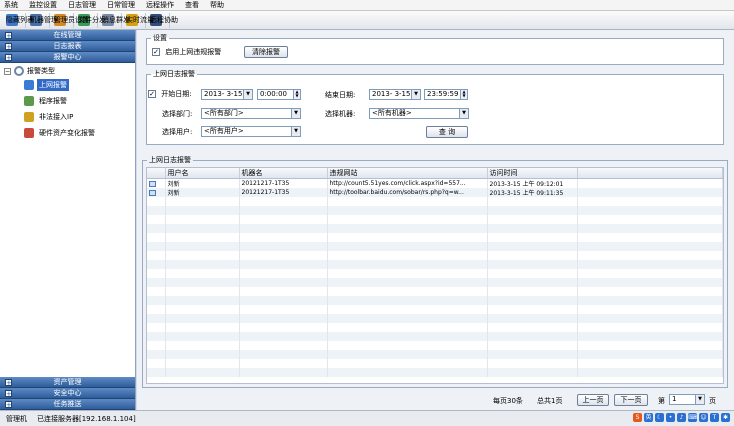  Describe the element at coordinates (593, 400) in the screenshot. I see `prev-page-button: 上一页` at that location.